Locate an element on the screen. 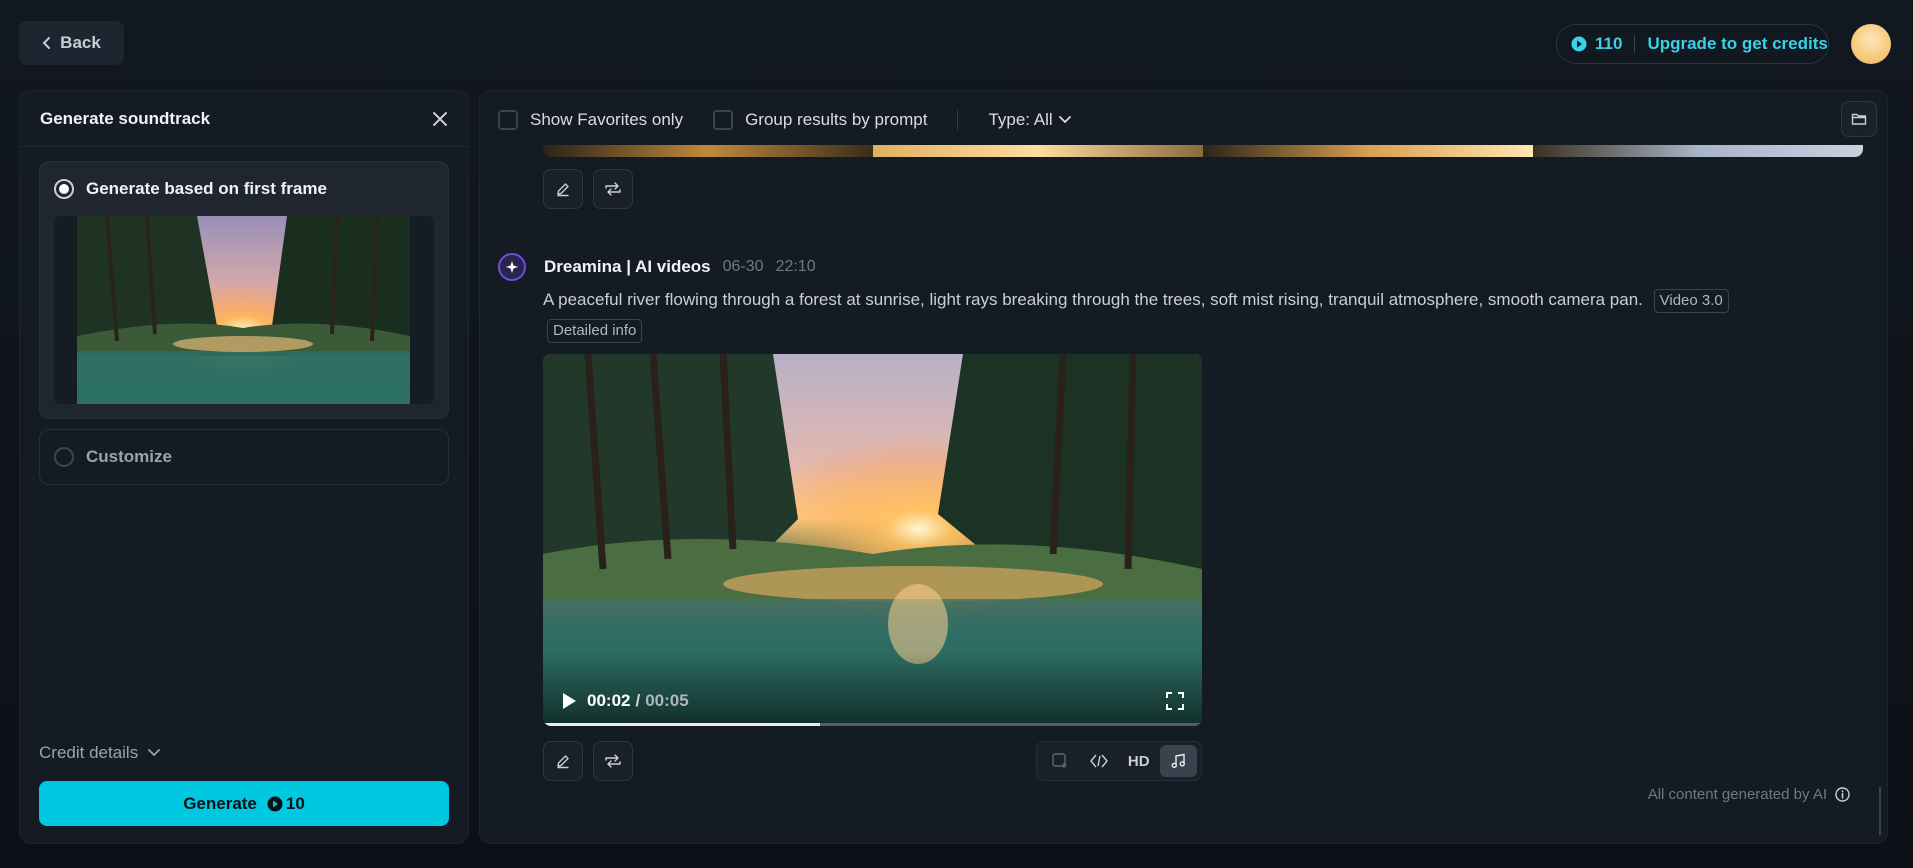 This screenshot has height=868, width=1913. credit-details-label: Credit details is located at coordinates (89, 752).